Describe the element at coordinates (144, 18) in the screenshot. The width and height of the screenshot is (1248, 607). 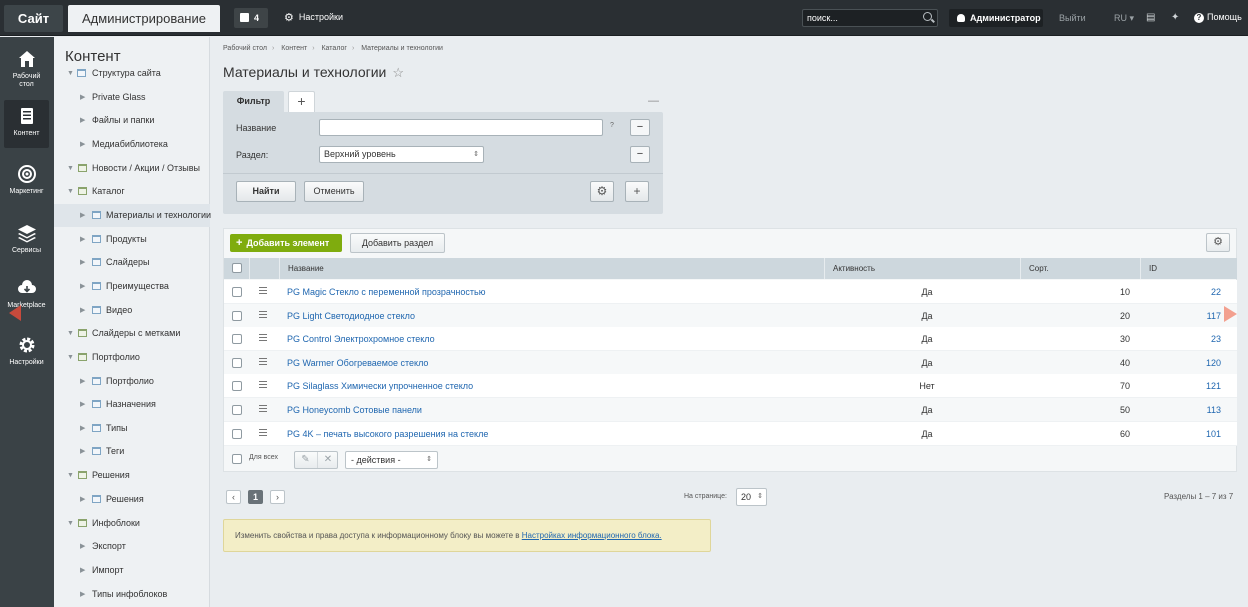
I see `tab-administration: Администрирование` at that location.